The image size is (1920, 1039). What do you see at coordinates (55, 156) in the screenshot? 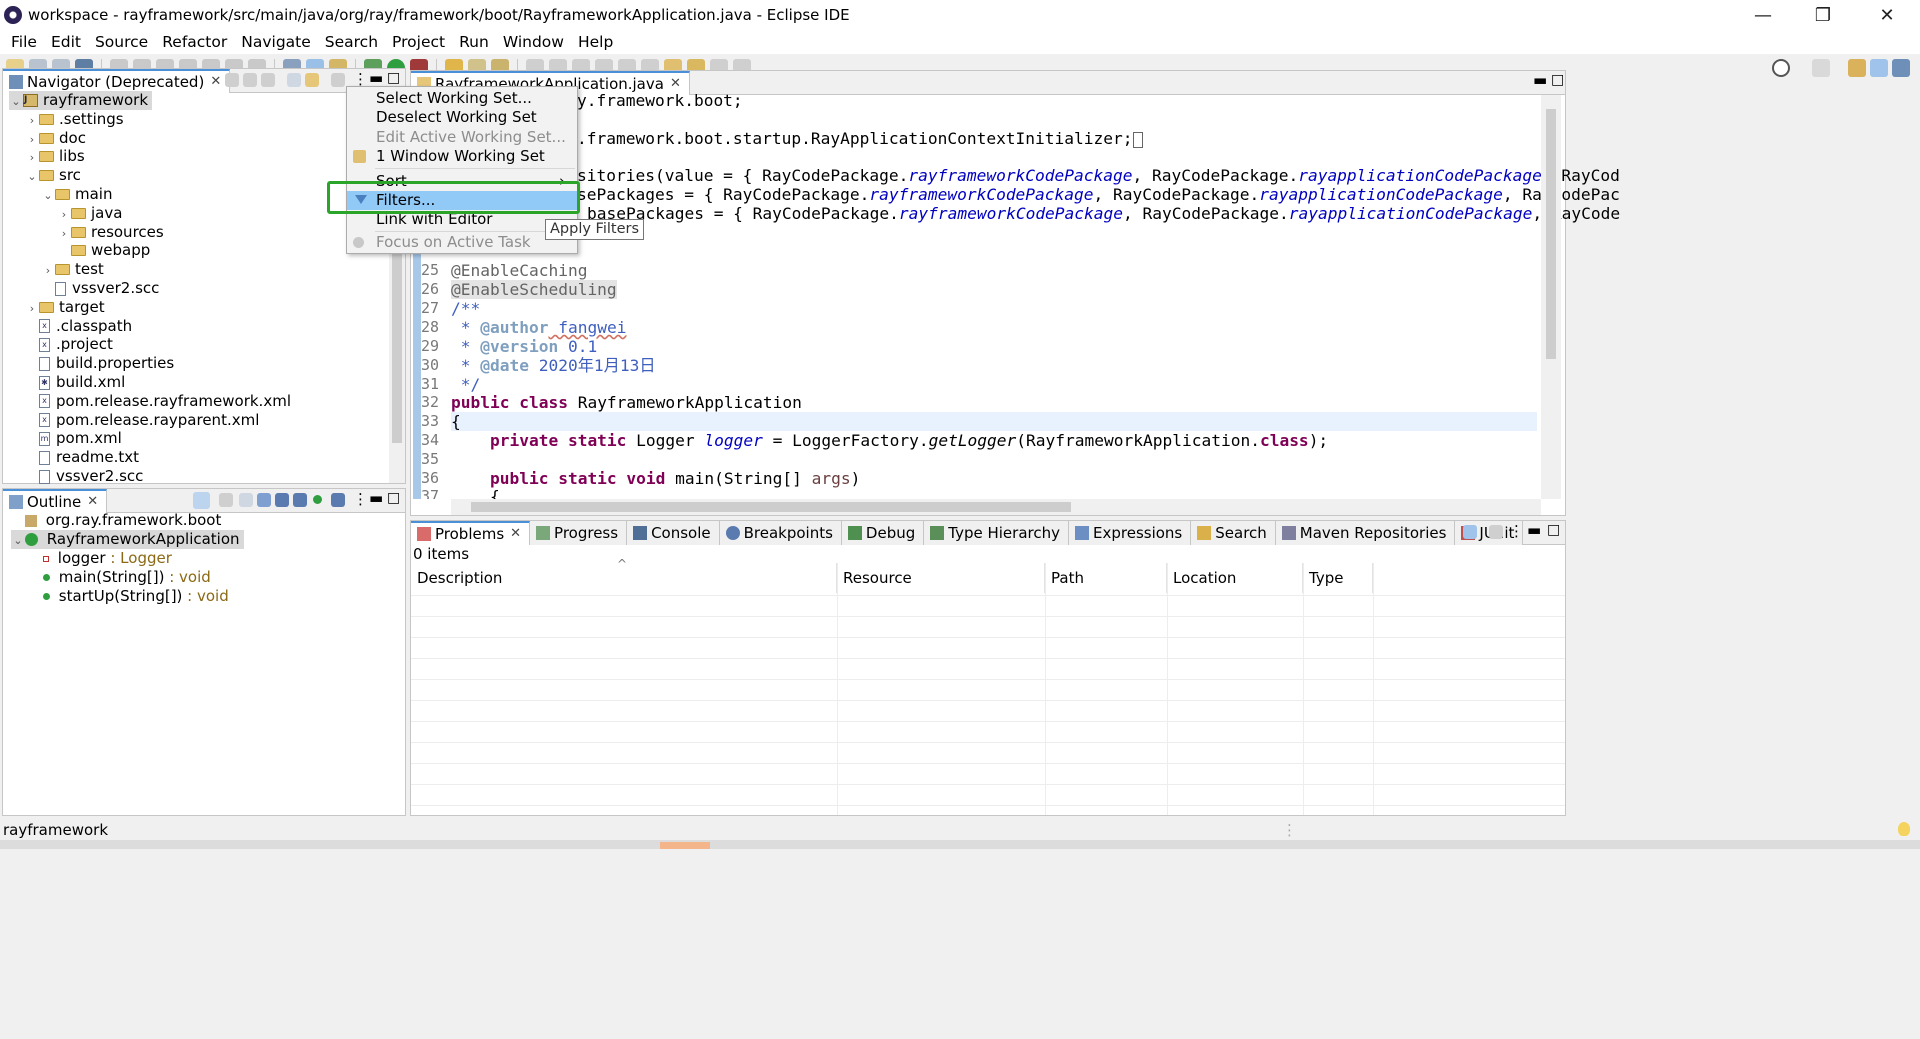
I see `navigator-item: › libs` at bounding box center [55, 156].